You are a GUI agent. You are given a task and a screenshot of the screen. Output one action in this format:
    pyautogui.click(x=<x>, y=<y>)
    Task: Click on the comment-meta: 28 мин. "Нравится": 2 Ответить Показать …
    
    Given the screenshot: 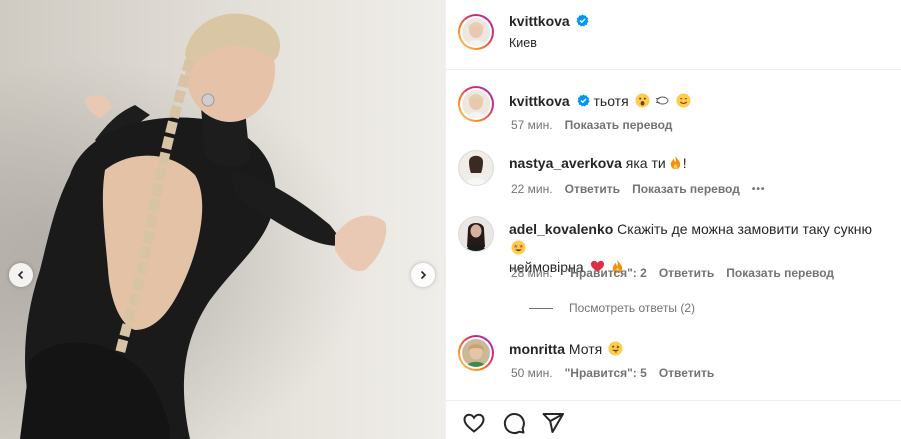 What is the action you would take?
    pyautogui.click(x=678, y=273)
    